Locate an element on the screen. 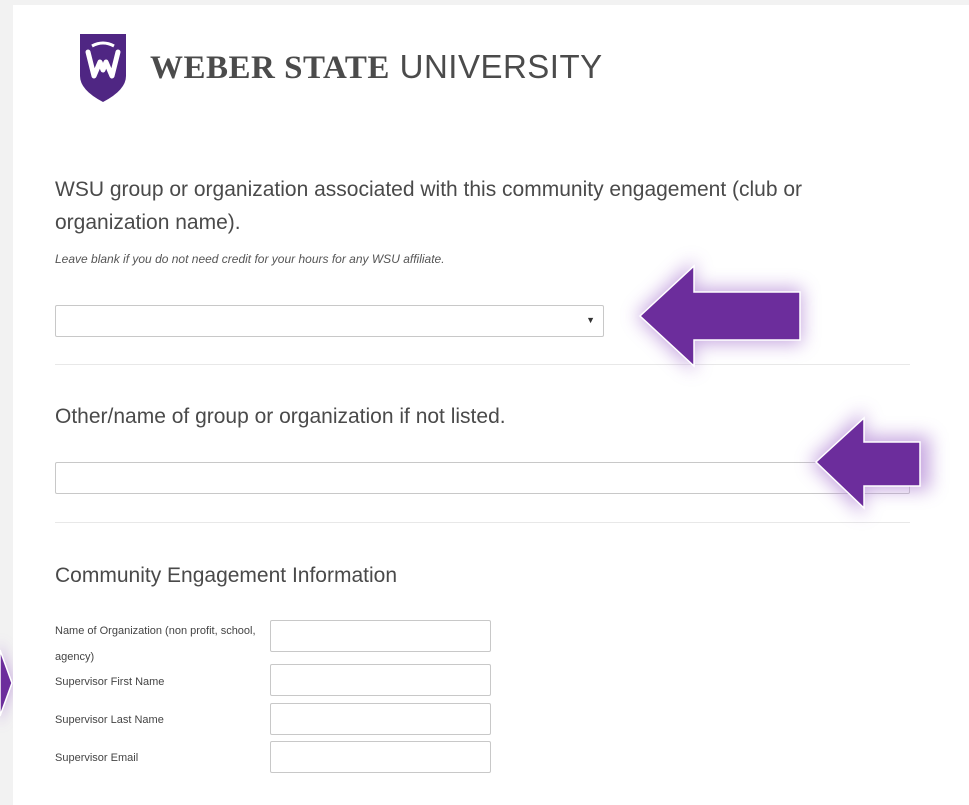 This screenshot has width=969, height=805. purple-arrow-annotation-dropdown is located at coordinates (719, 316).